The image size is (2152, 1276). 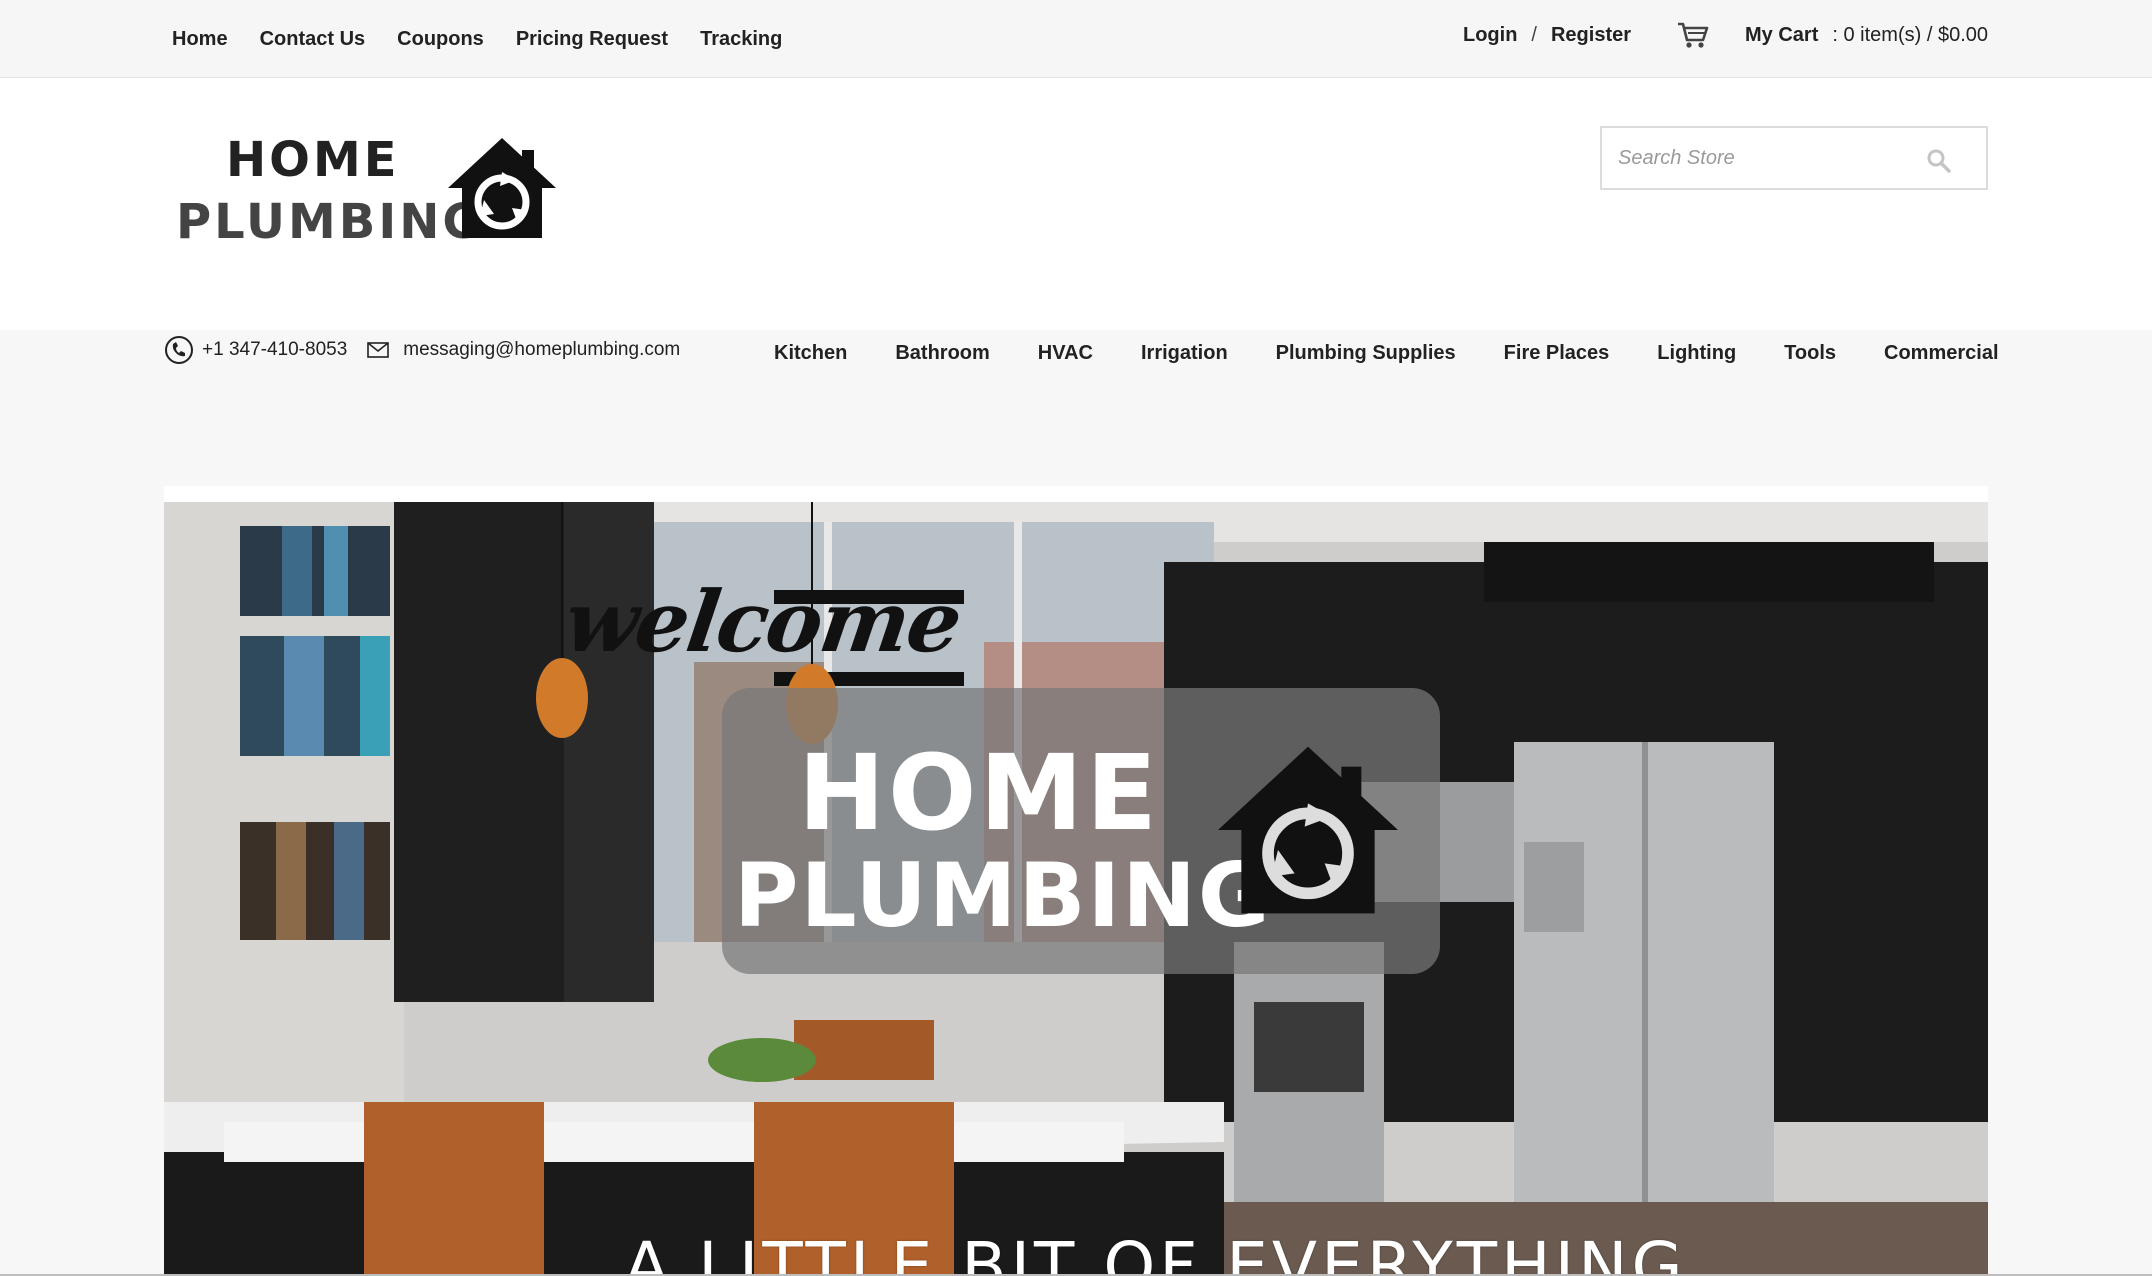 What do you see at coordinates (1591, 35) in the screenshot?
I see `register-link: Register` at bounding box center [1591, 35].